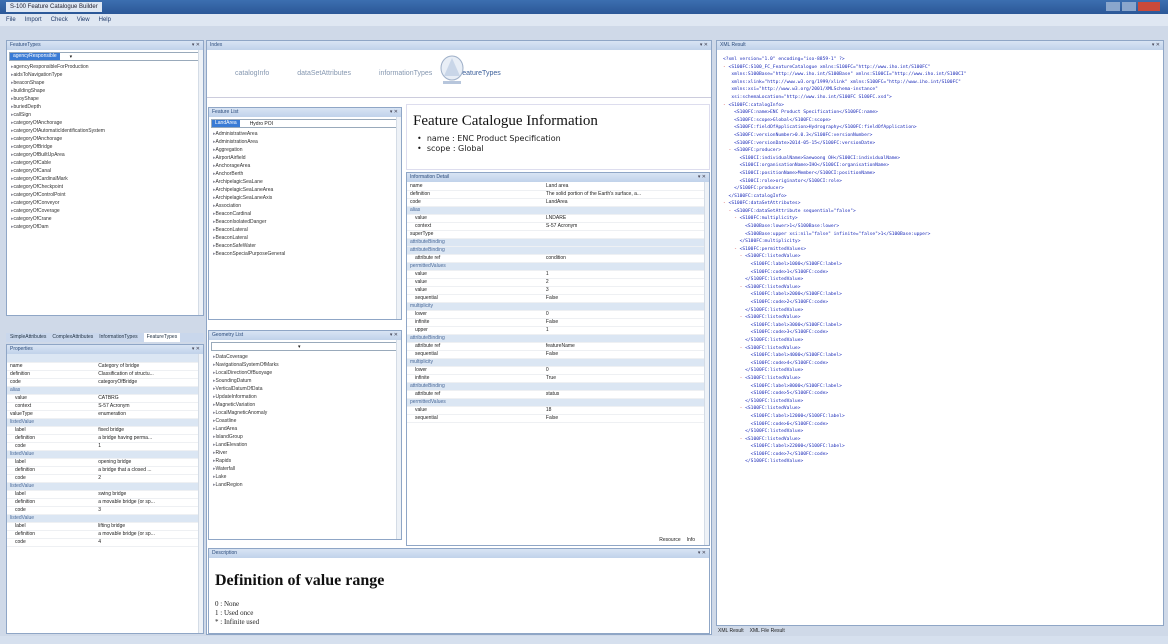 The image size is (1168, 644). I want to click on list-item: buildingShape, so click(107, 91).